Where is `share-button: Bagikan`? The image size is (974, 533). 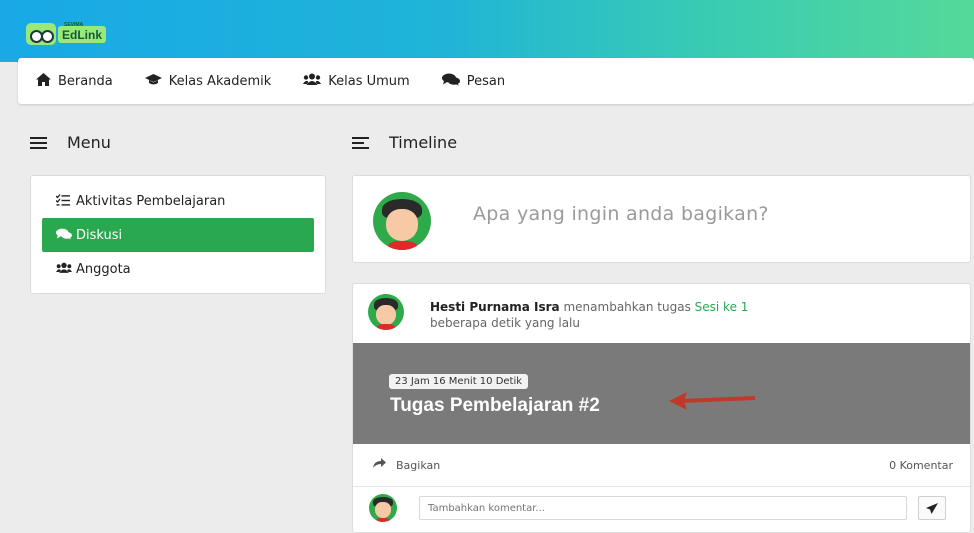 share-button: Bagikan is located at coordinates (406, 465).